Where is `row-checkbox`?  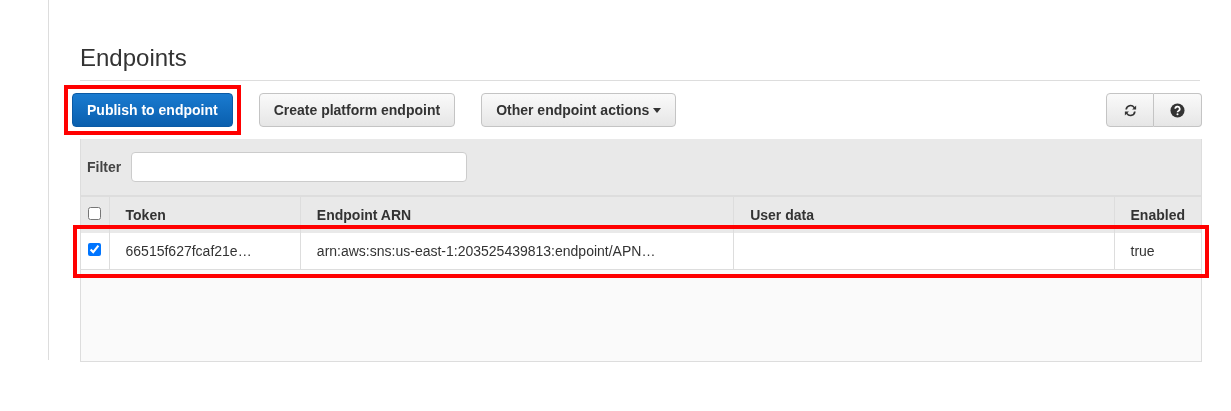 row-checkbox is located at coordinates (95, 249).